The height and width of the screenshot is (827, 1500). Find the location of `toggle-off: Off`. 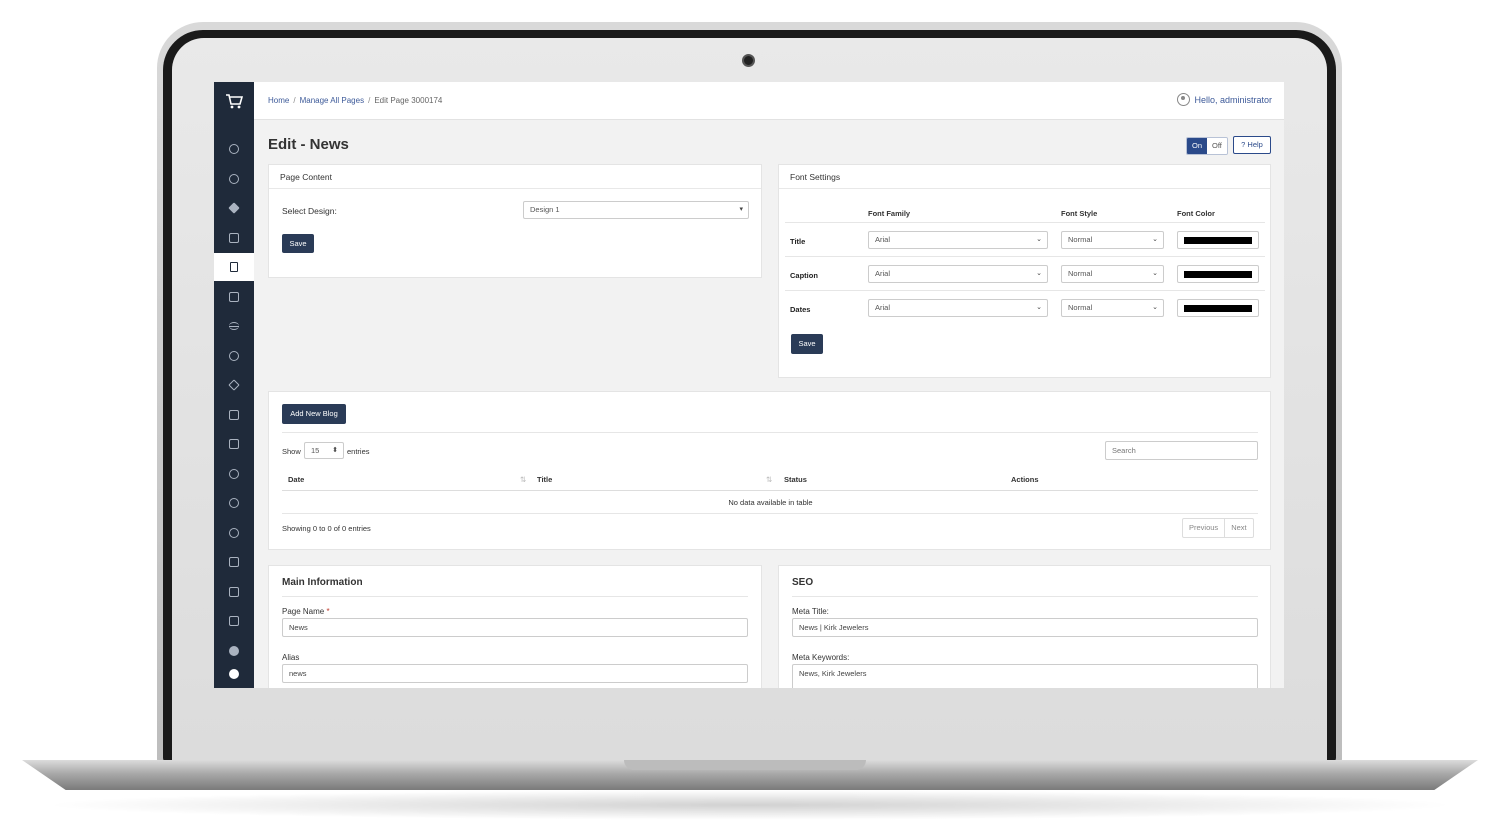

toggle-off: Off is located at coordinates (1217, 146).